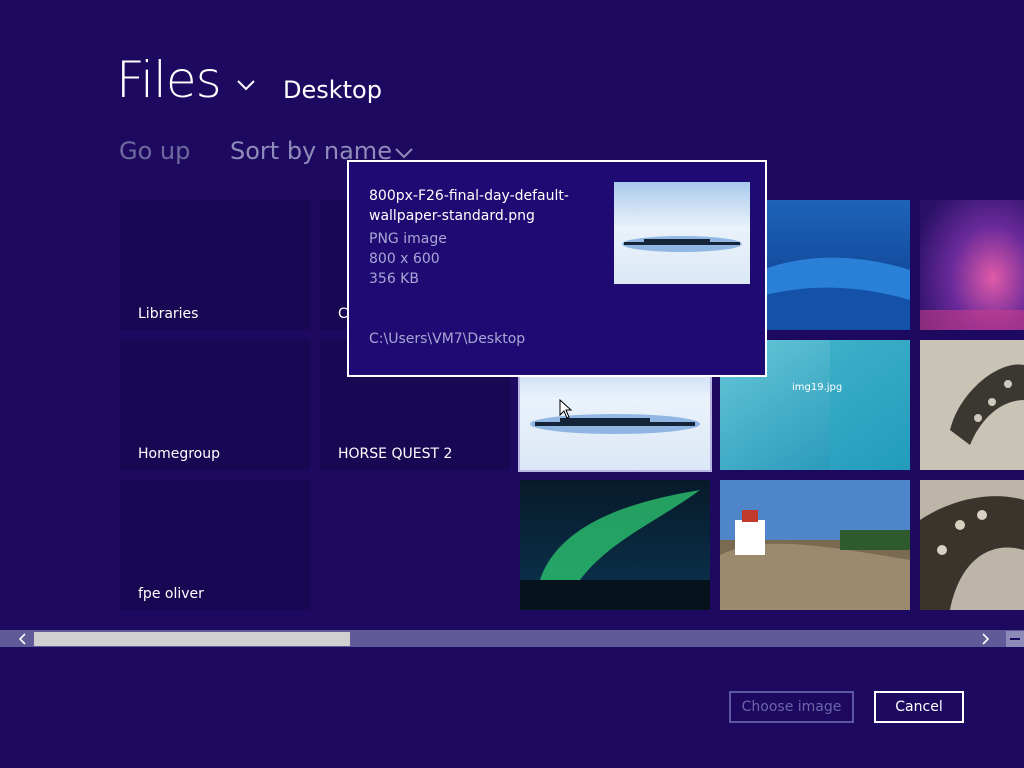 The width and height of the screenshot is (1024, 768). Describe the element at coordinates (169, 80) in the screenshot. I see `page-title: Files` at that location.